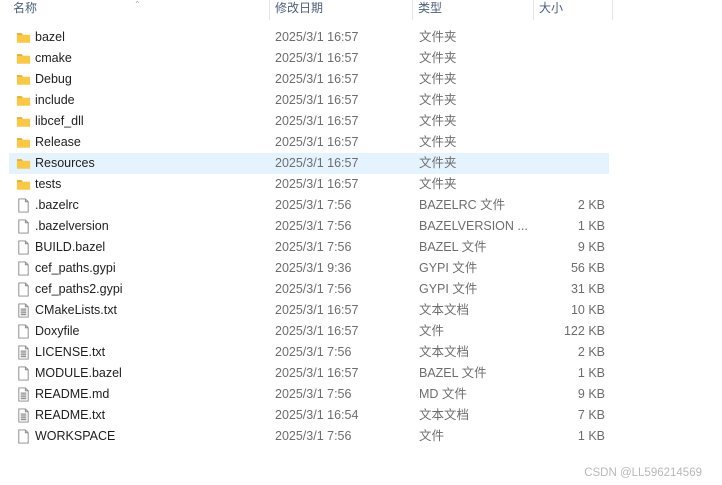 This screenshot has height=485, width=722. I want to click on file-row: .bazelrc 2025/3/1 7:56 BAZELRC 文件 2 KB, so click(309, 205).